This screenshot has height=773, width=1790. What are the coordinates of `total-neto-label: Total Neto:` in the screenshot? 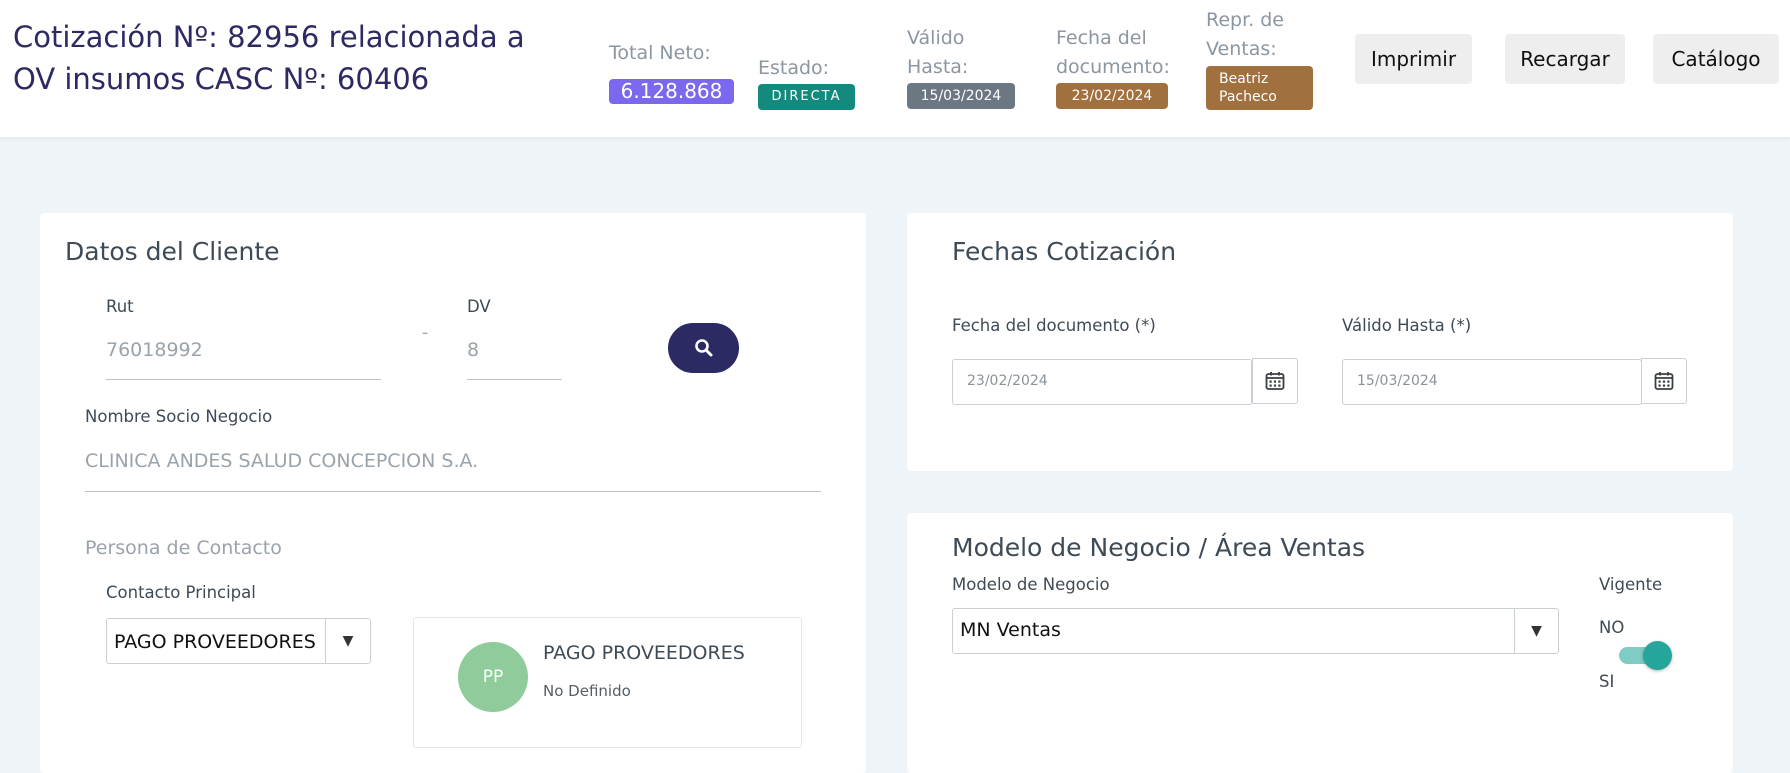 It's located at (660, 53).